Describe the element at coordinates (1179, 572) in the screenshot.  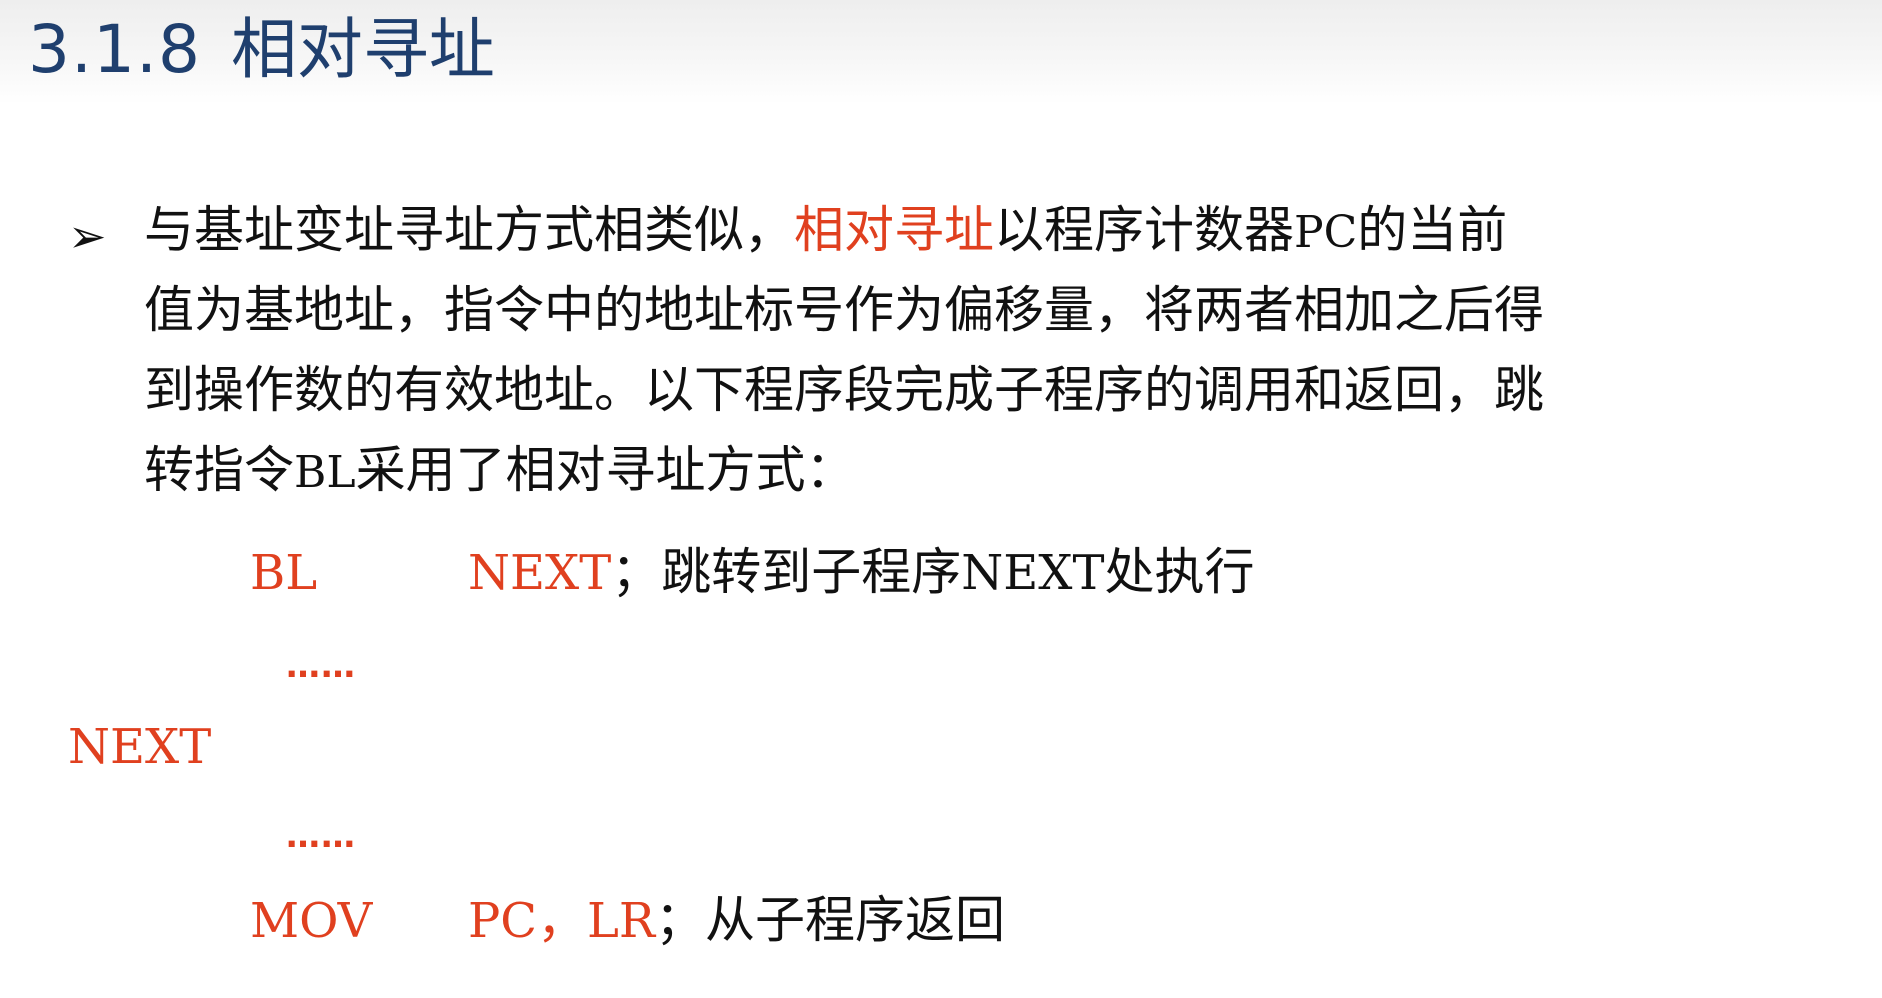
I see `code-comment: 处执行` at that location.